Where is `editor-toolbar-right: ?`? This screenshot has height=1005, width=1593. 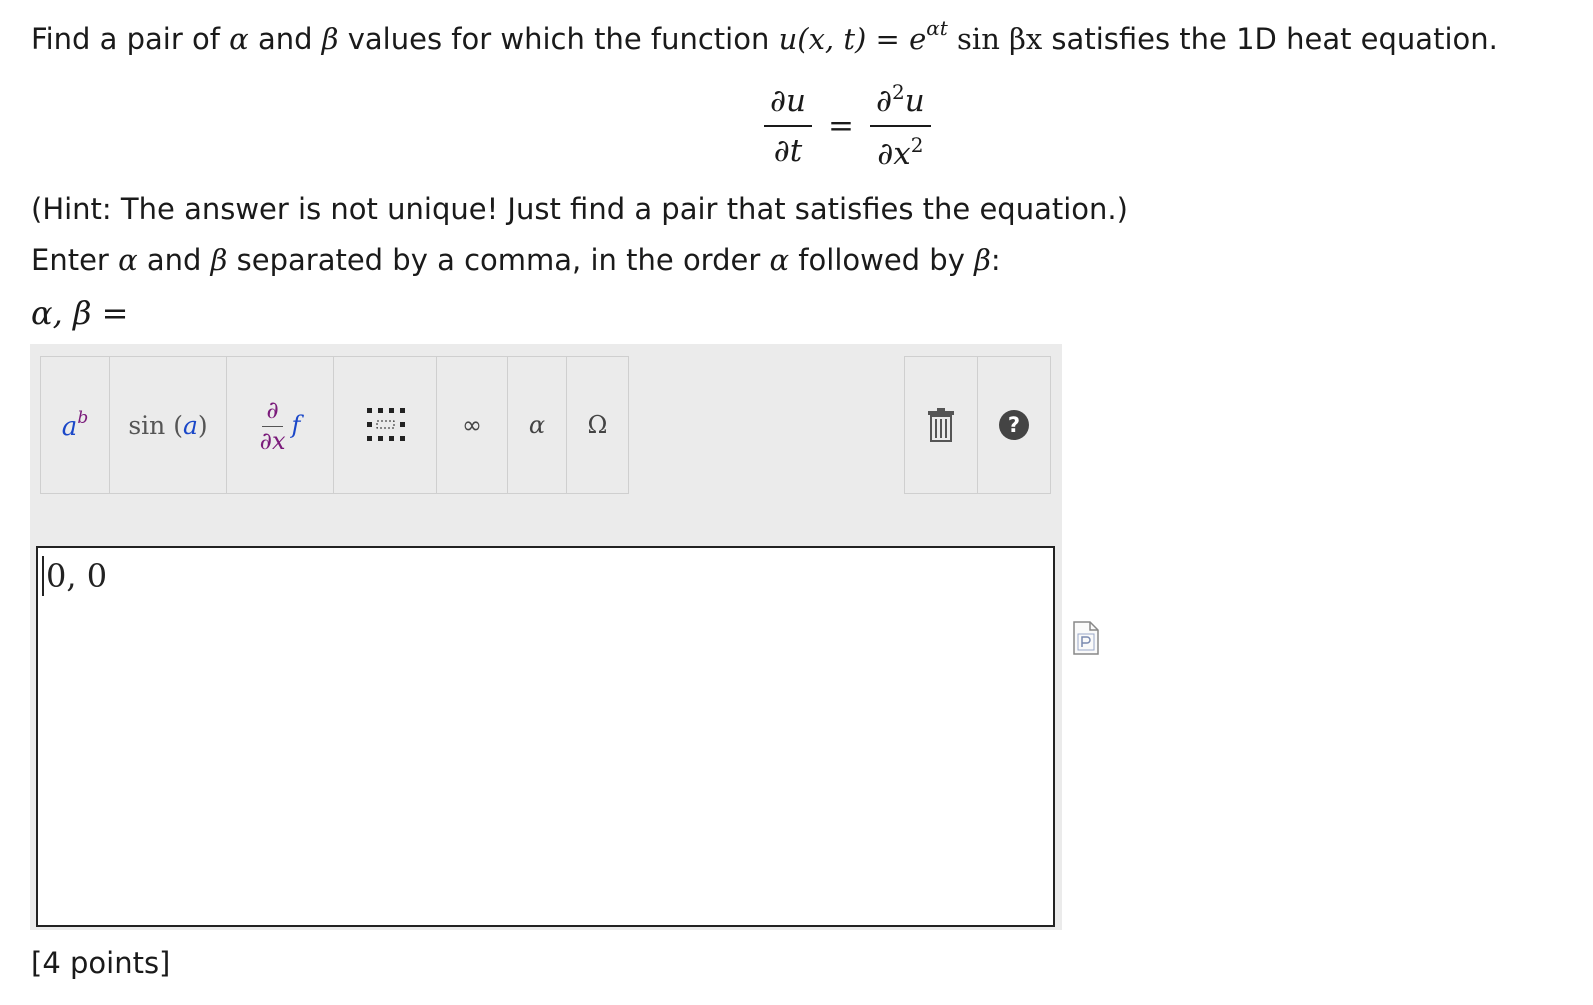
editor-toolbar-right: ? is located at coordinates (977, 425).